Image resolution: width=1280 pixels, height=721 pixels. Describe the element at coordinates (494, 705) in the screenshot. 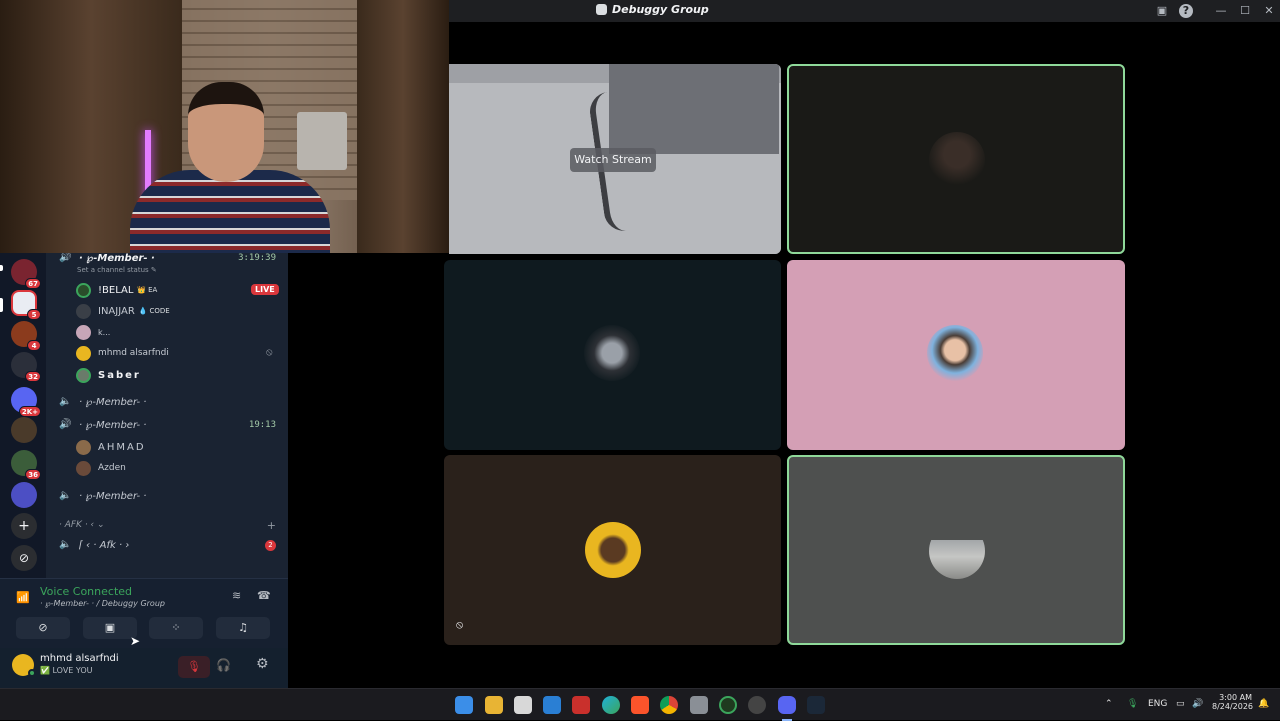

I see `file-explorer-icon` at that location.